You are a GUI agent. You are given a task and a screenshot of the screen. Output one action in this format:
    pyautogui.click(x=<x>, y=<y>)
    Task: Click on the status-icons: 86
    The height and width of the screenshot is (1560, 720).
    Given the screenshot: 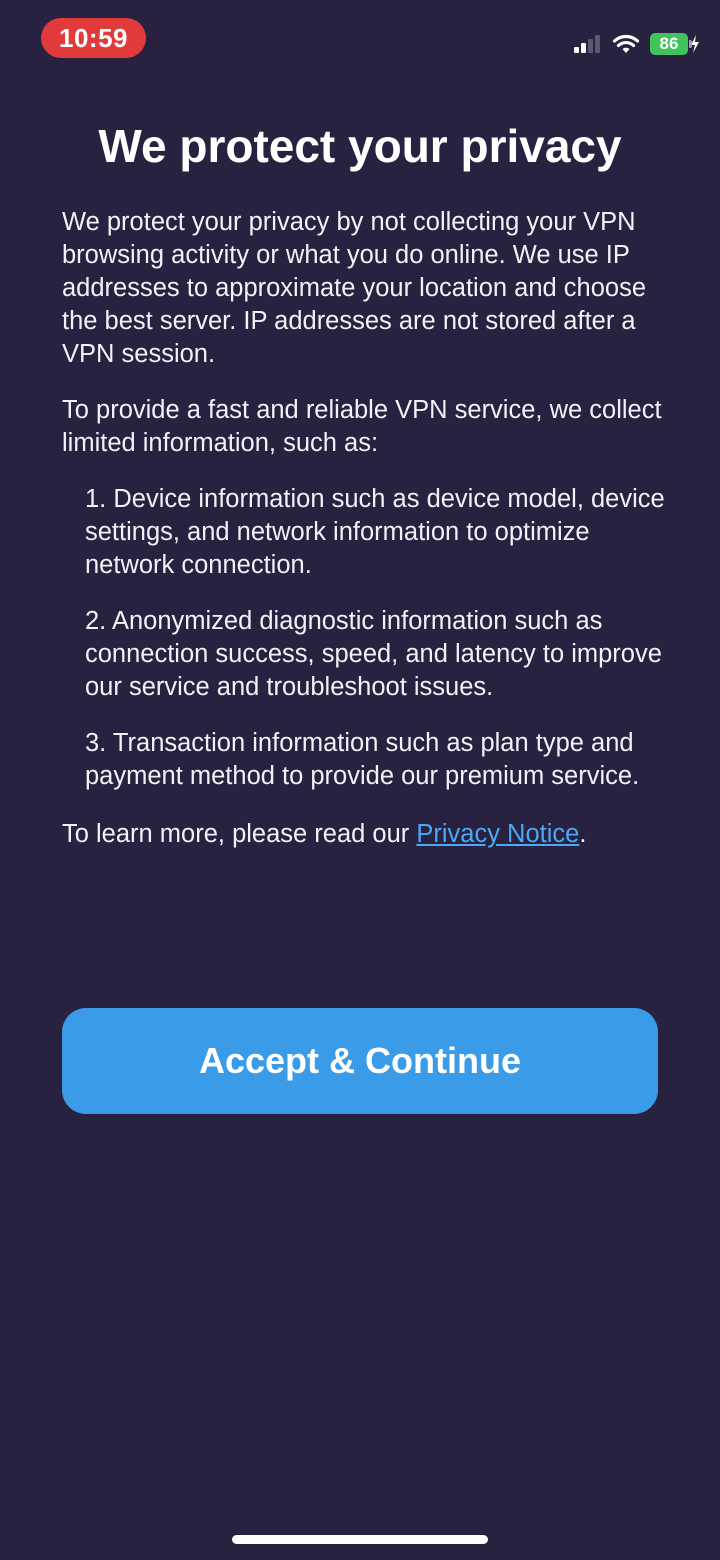 What is the action you would take?
    pyautogui.click(x=636, y=44)
    